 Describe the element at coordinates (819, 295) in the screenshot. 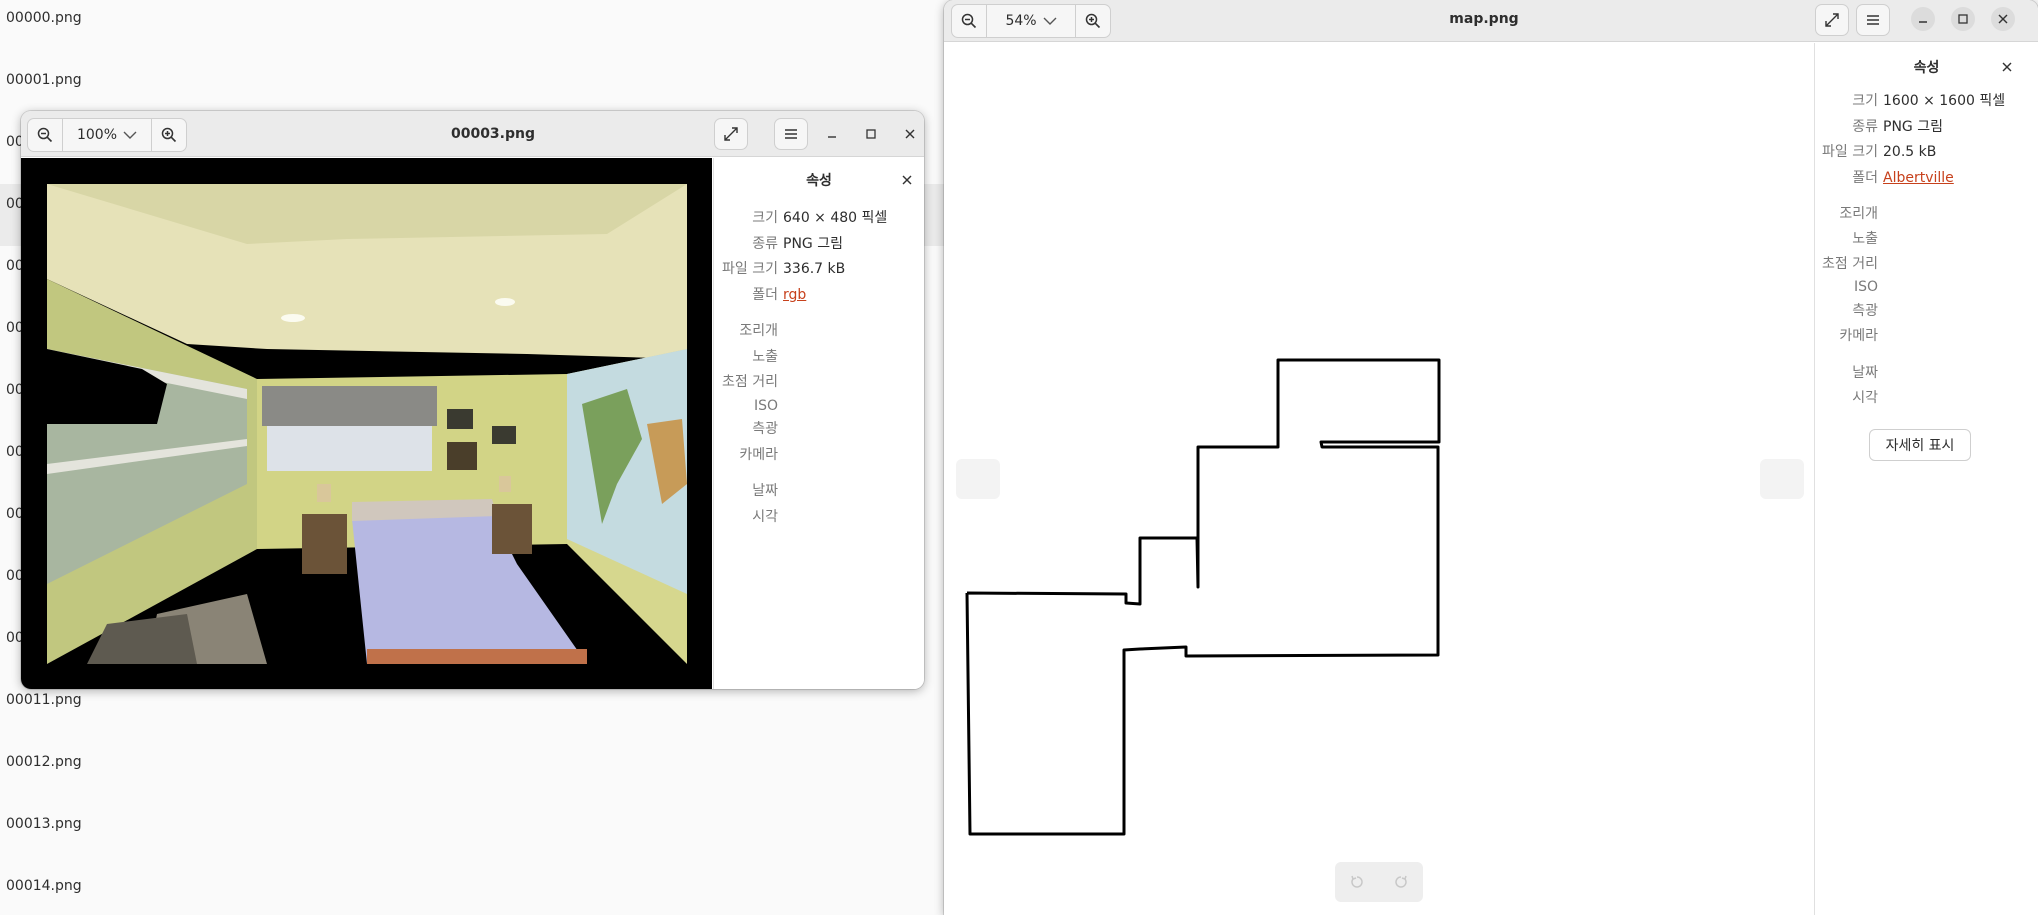

I see `property-row: 폴더 rgb` at that location.